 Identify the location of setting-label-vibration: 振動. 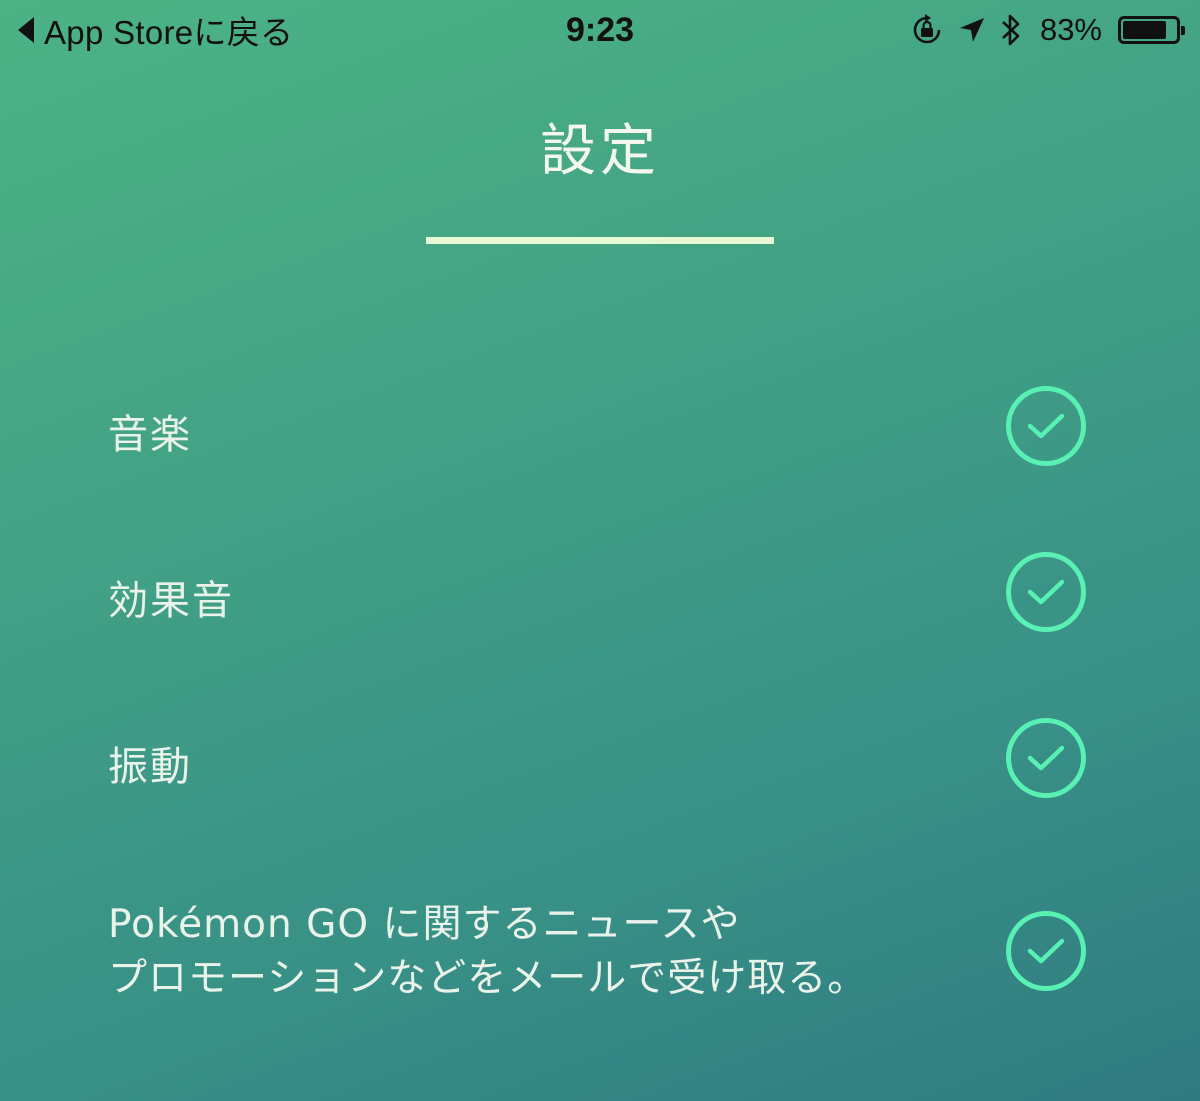
(150, 767).